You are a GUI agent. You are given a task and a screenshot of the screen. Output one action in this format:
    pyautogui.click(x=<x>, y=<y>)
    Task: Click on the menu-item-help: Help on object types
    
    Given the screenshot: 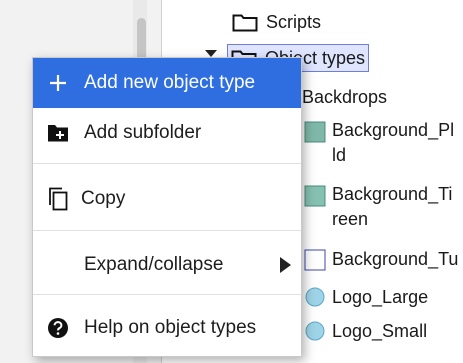 What is the action you would take?
    pyautogui.click(x=167, y=328)
    